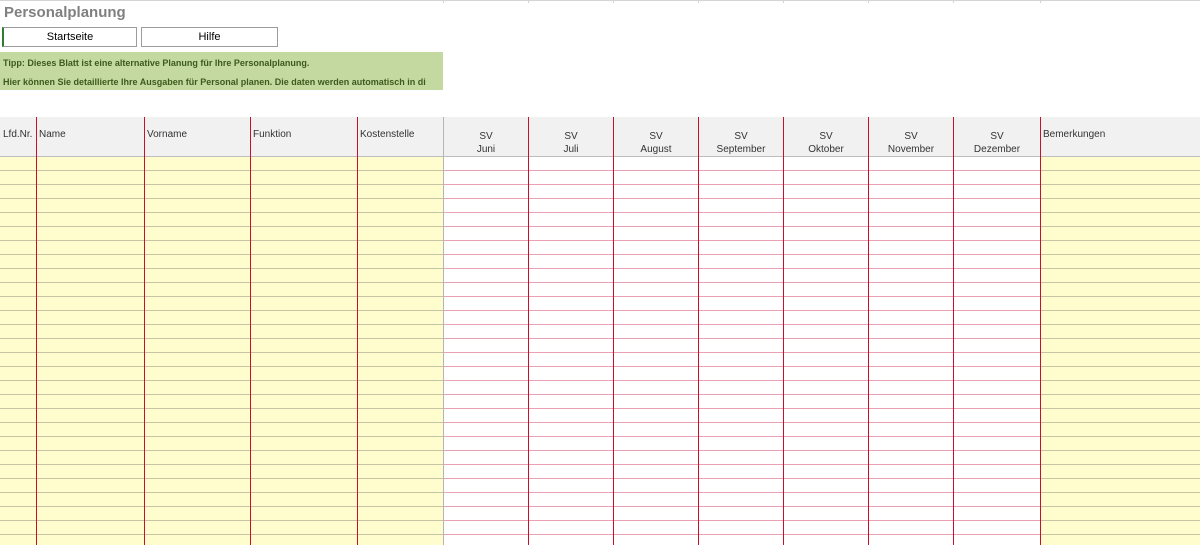  What do you see at coordinates (997, 149) in the screenshot?
I see `month-label: Dezember` at bounding box center [997, 149].